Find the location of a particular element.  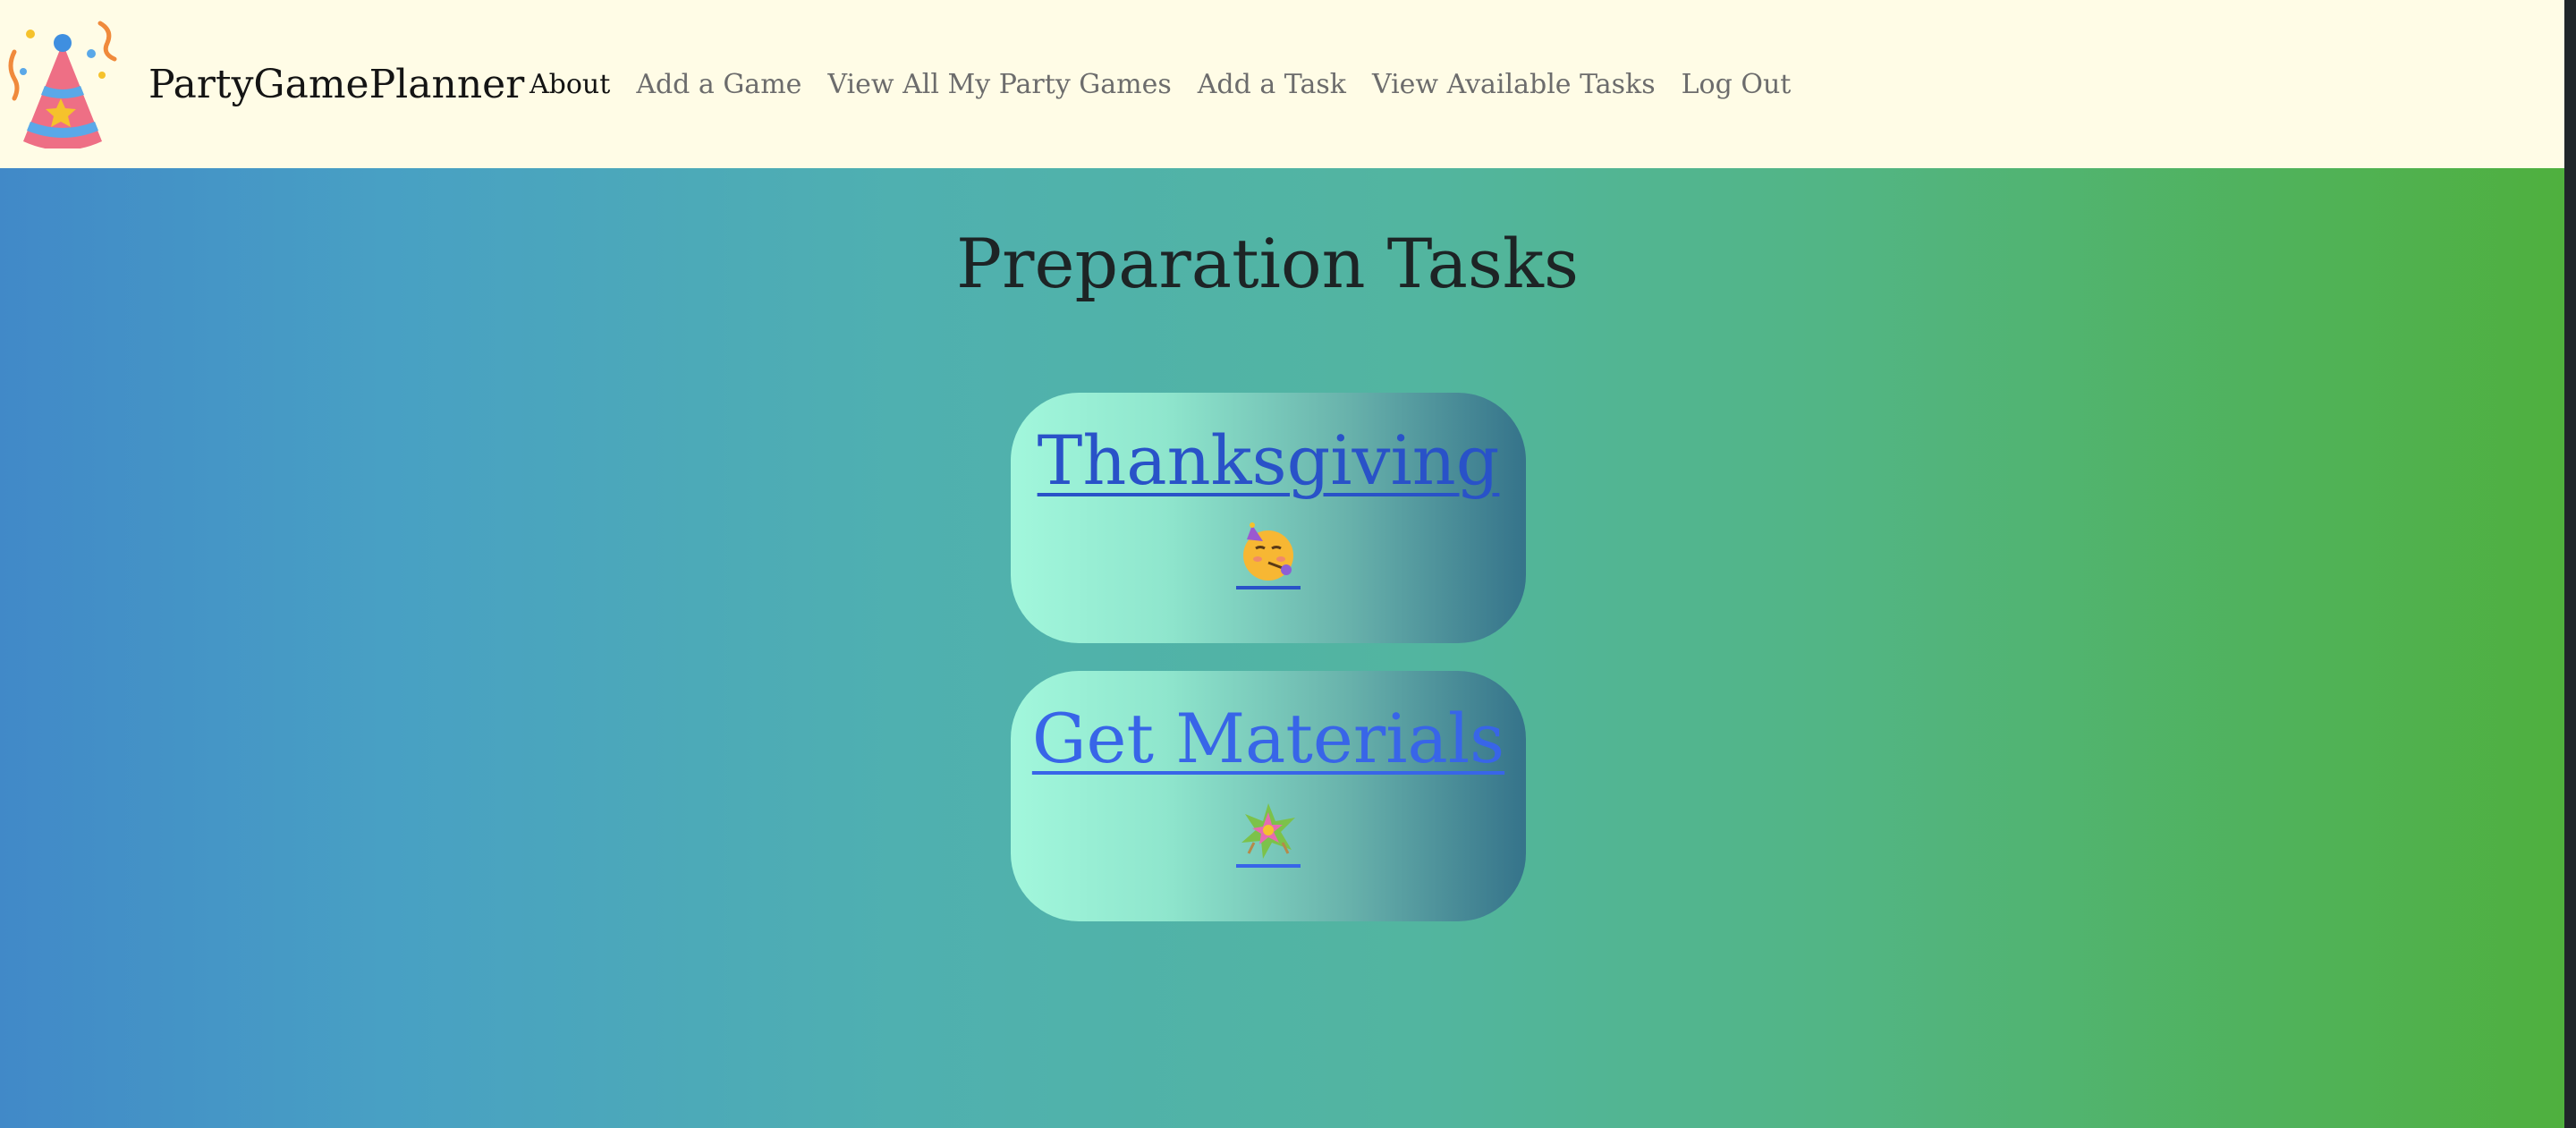

partying-face-icon is located at coordinates (1268, 556).